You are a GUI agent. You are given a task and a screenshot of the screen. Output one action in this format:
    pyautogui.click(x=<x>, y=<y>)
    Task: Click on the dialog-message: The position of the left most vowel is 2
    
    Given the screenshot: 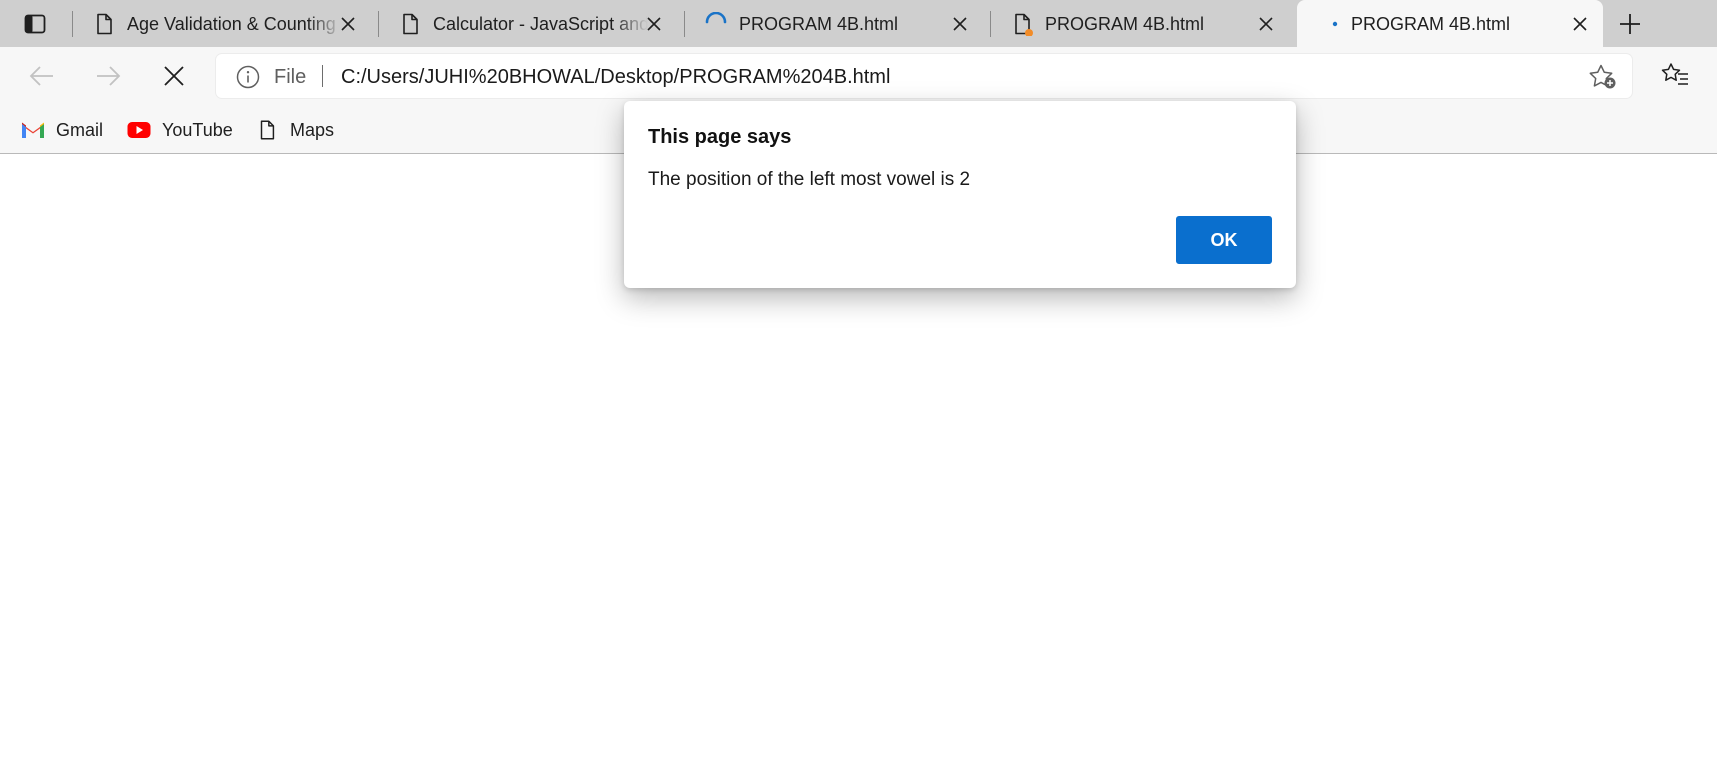 What is the action you would take?
    pyautogui.click(x=809, y=179)
    